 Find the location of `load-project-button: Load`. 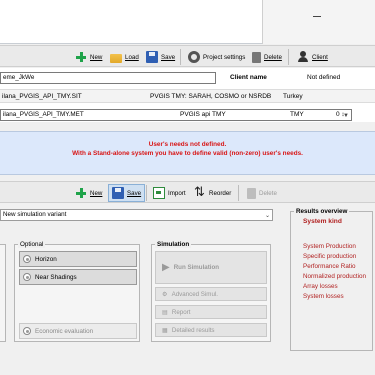

load-project-button: Load is located at coordinates (124, 57).